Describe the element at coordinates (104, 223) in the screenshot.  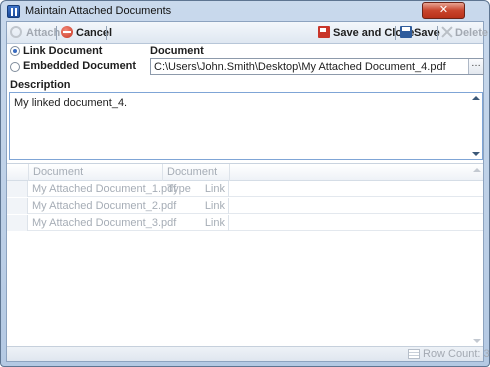
I see `document-cell: My Attached Document_3.pdf` at that location.